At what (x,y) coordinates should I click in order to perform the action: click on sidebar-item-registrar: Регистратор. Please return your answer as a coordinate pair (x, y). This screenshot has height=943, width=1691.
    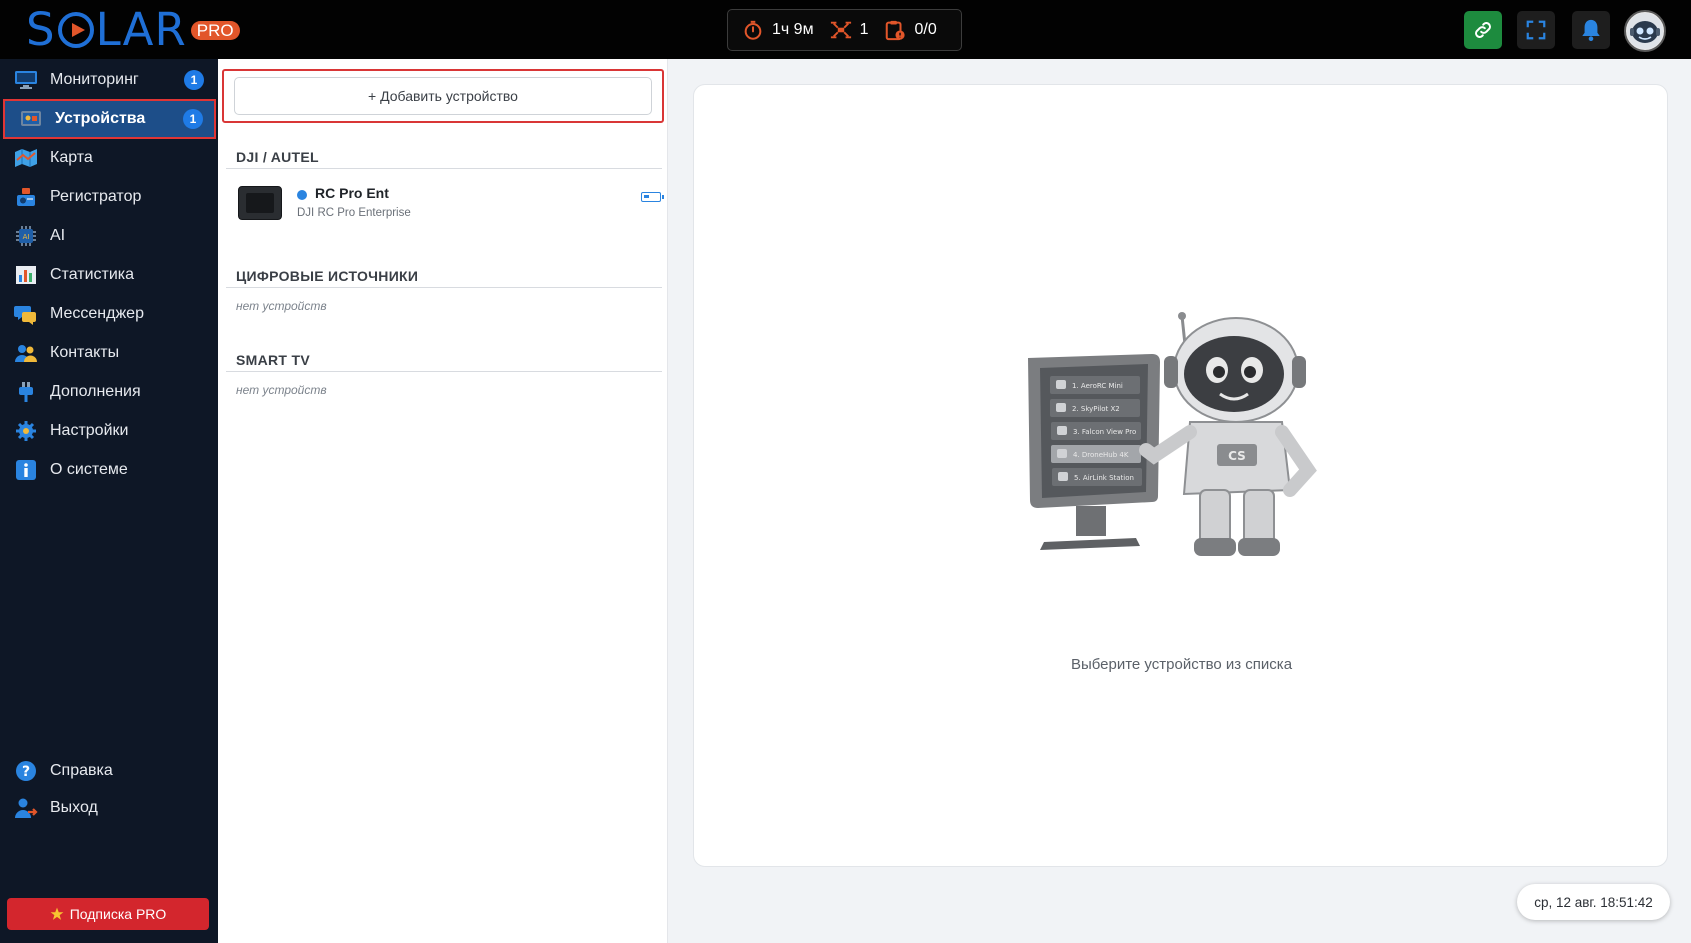
    Looking at the image, I should click on (109, 197).